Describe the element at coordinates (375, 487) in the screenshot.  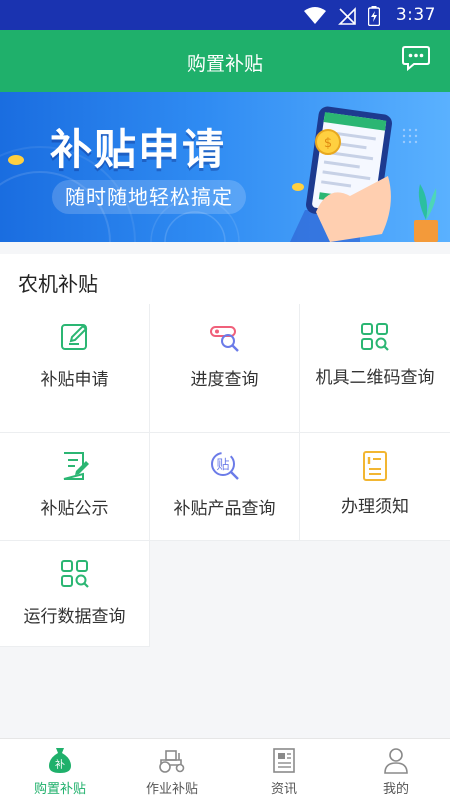
I see `grid-item-guide: 办理须知` at that location.